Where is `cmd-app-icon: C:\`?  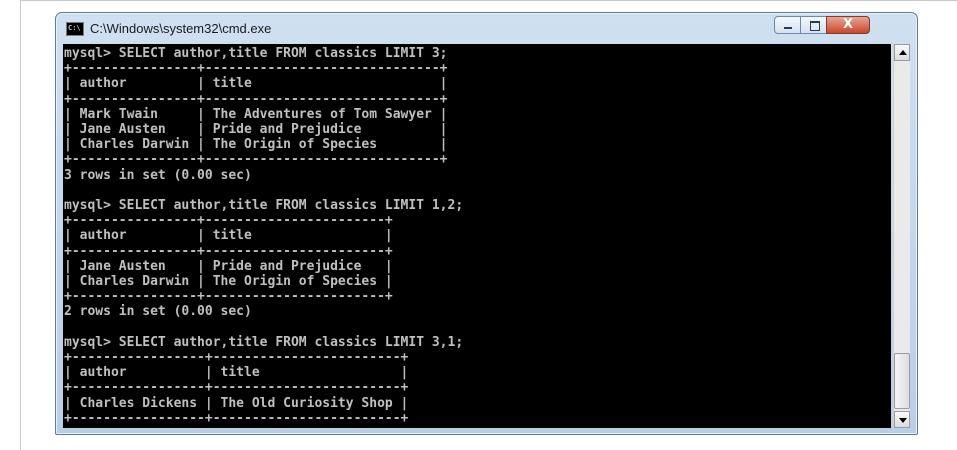
cmd-app-icon: C:\ is located at coordinates (75, 29).